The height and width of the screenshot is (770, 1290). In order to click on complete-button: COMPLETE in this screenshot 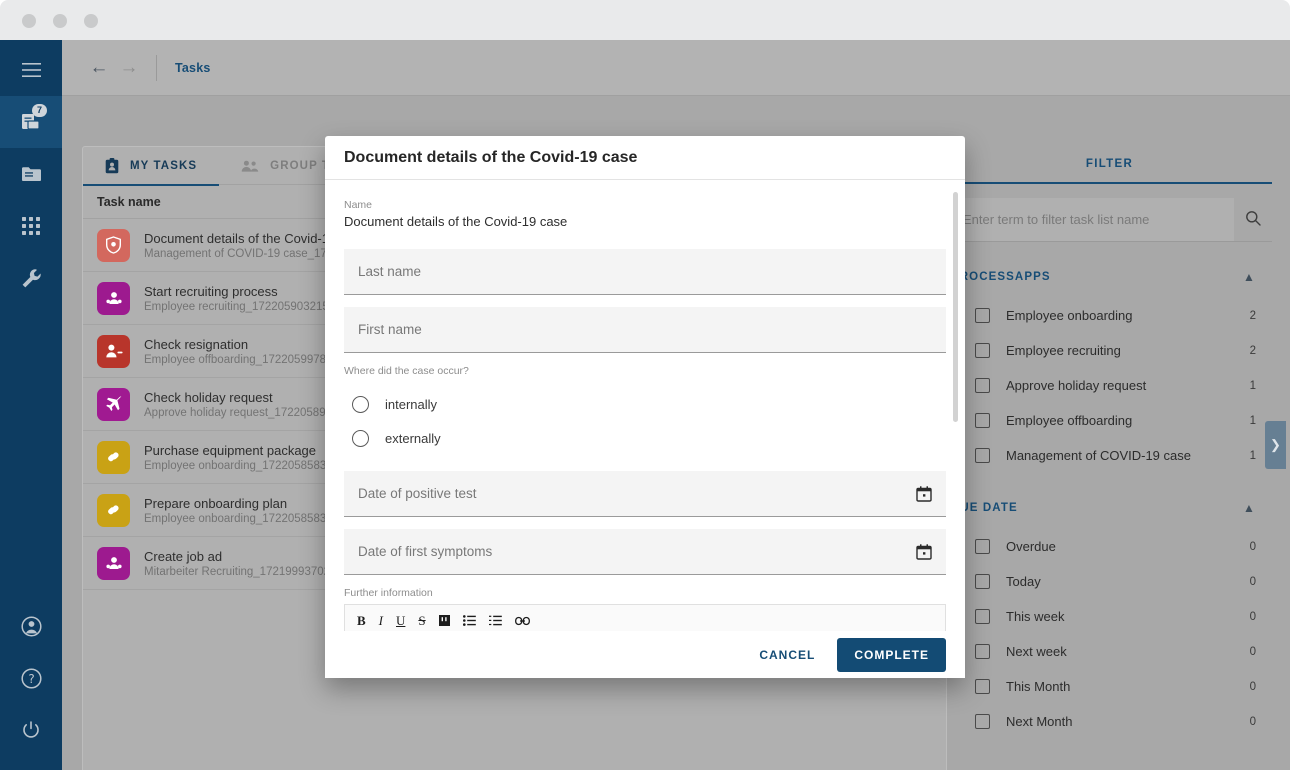, I will do `click(891, 654)`.